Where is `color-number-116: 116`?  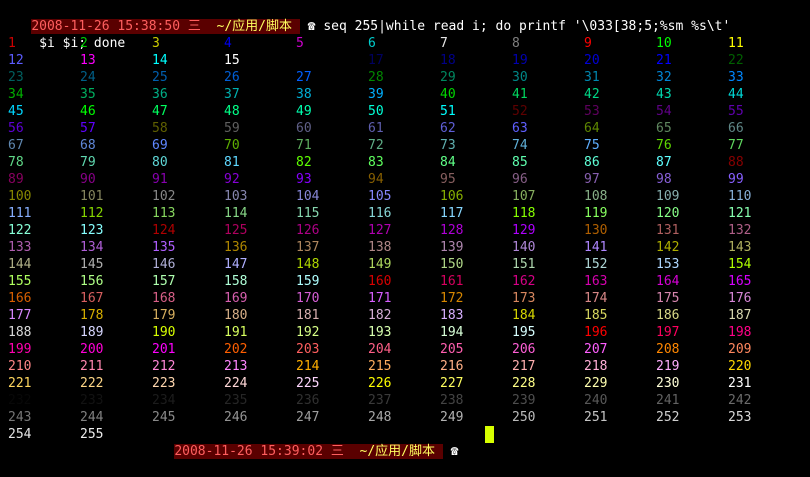
color-number-116: 116 is located at coordinates (380, 213).